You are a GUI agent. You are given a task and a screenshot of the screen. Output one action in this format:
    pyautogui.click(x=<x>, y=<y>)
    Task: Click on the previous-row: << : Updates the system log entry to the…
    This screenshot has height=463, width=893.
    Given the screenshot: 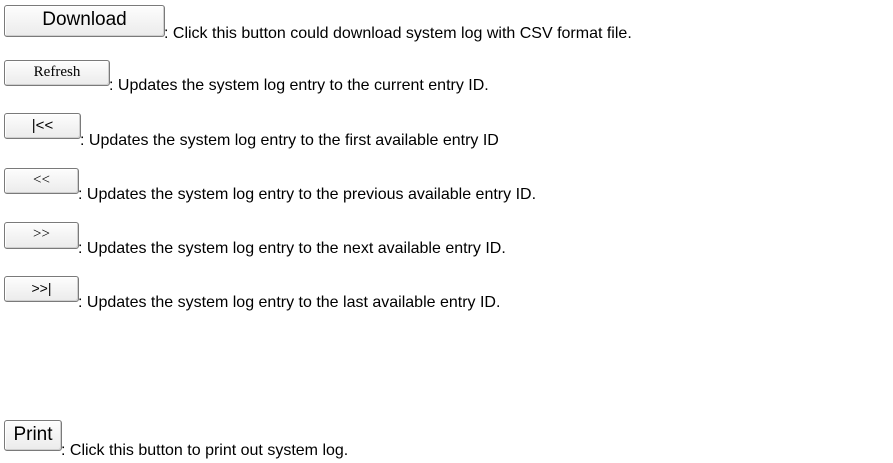 What is the action you would take?
    pyautogui.click(x=446, y=188)
    